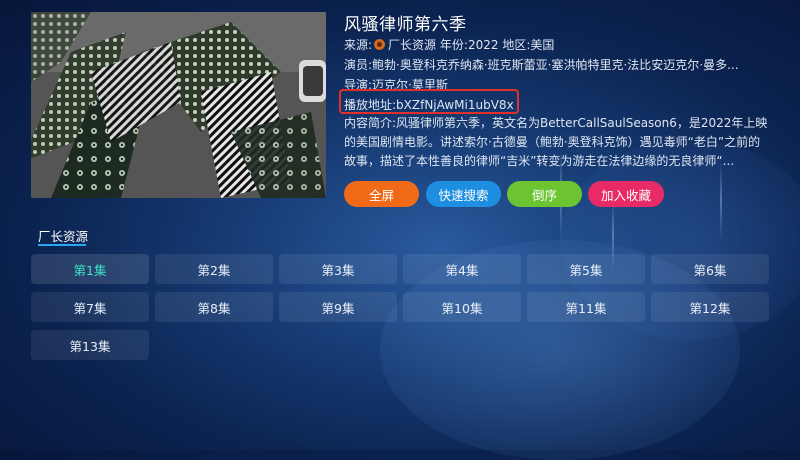 This screenshot has width=800, height=460. I want to click on actors-label: 演员:, so click(358, 65).